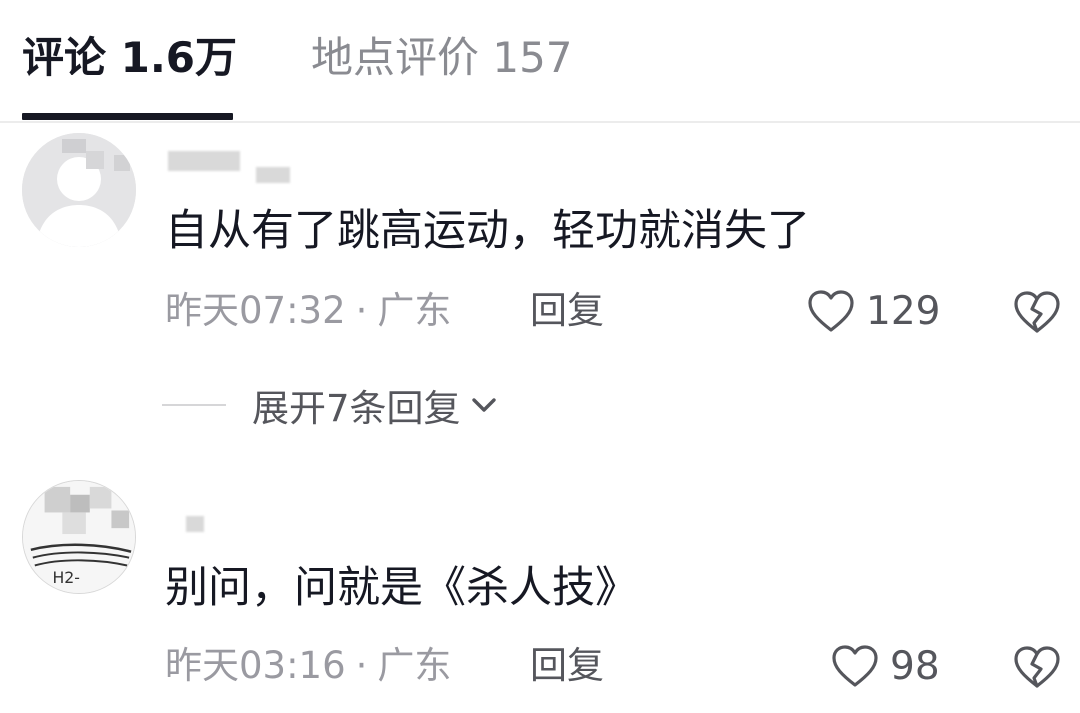 The image size is (1080, 713). I want to click on like-count: 98, so click(915, 666).